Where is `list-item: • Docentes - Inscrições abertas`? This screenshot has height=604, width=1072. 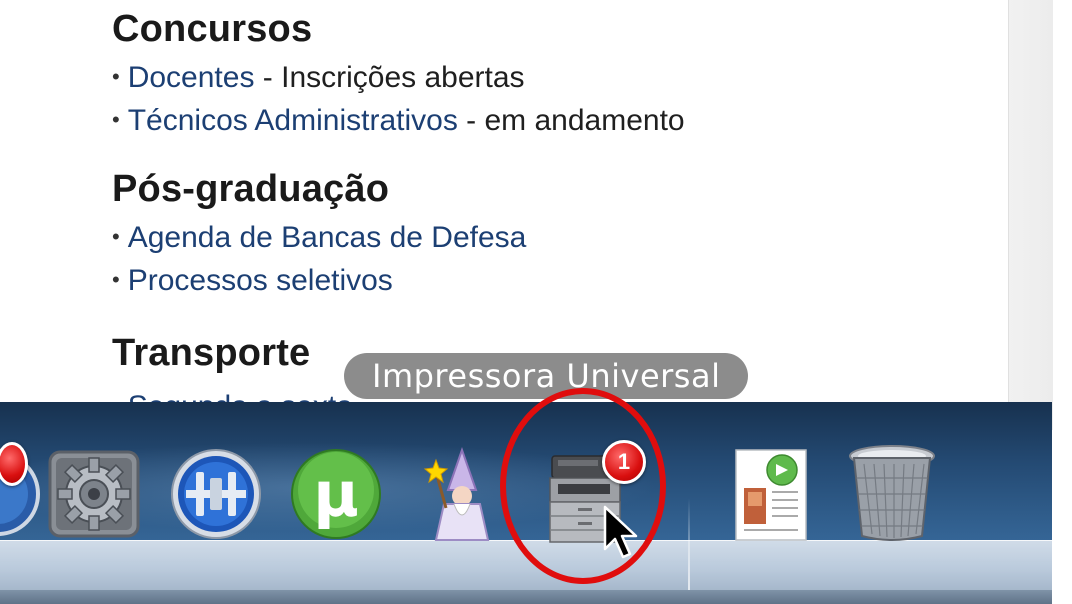
list-item: • Docentes - Inscrições abertas is located at coordinates (398, 78).